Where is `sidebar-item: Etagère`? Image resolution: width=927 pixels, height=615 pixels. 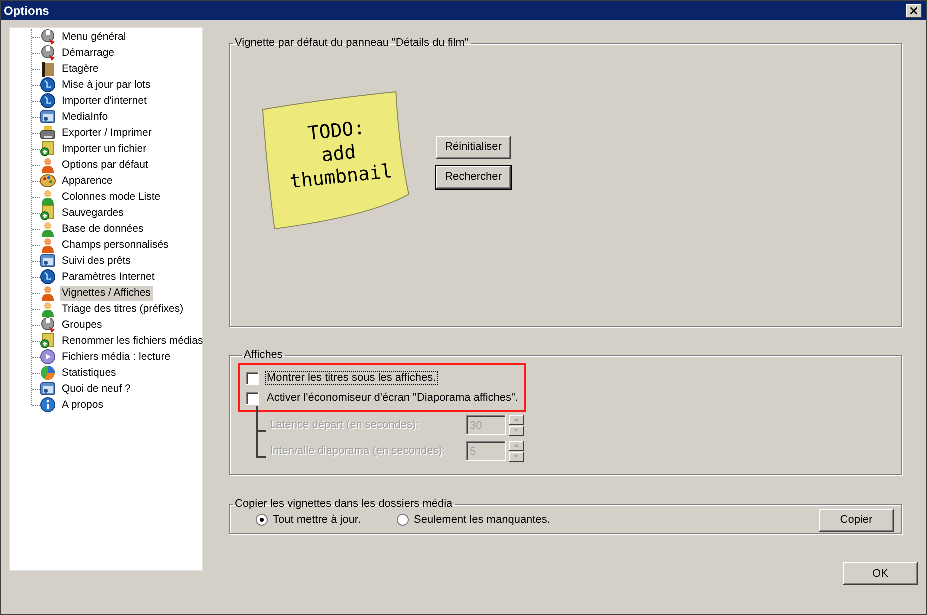
sidebar-item: Etagère is located at coordinates (80, 69).